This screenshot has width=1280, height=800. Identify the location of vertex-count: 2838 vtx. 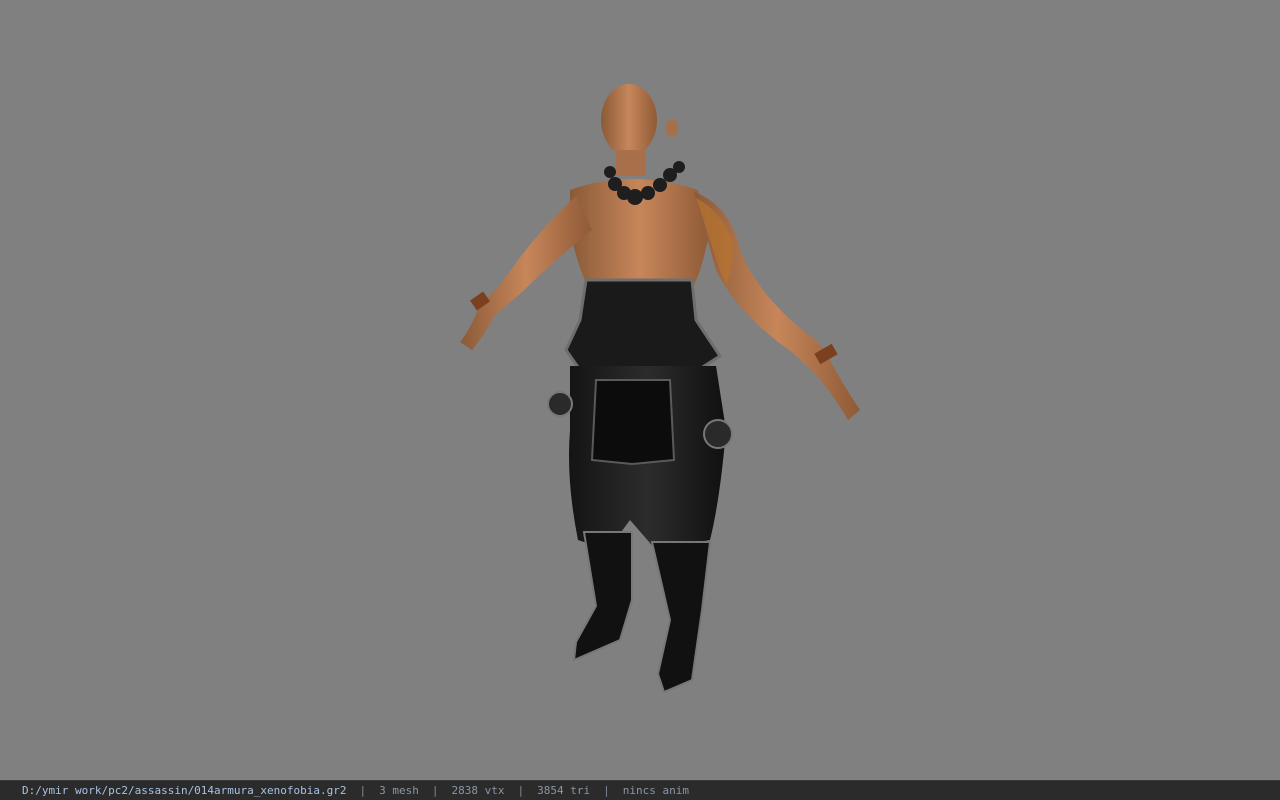
(478, 790).